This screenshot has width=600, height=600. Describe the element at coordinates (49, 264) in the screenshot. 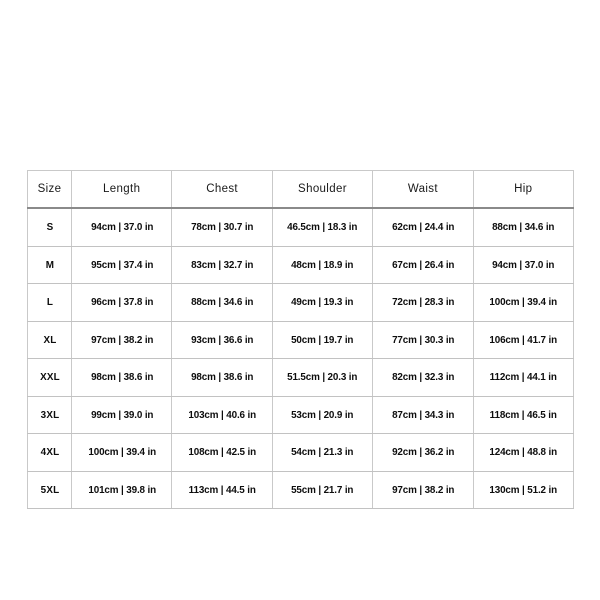

I see `cell-size: M` at that location.